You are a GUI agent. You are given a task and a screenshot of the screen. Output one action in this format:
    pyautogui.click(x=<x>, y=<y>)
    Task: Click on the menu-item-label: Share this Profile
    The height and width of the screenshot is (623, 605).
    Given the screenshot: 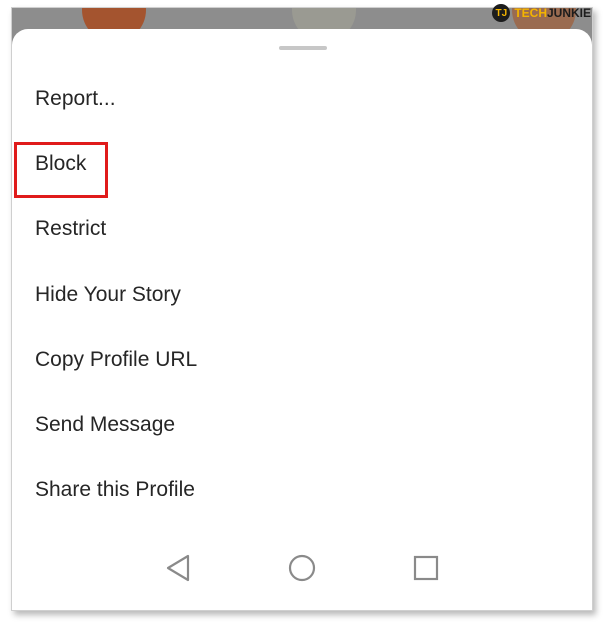 What is the action you would take?
    pyautogui.click(x=115, y=490)
    